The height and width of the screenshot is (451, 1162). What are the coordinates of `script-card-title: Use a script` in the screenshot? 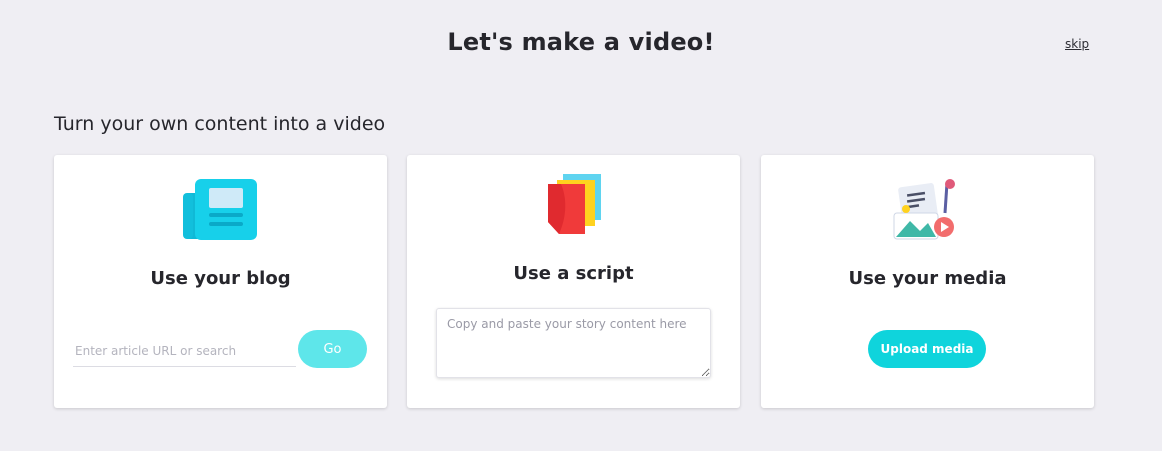 It's located at (573, 273).